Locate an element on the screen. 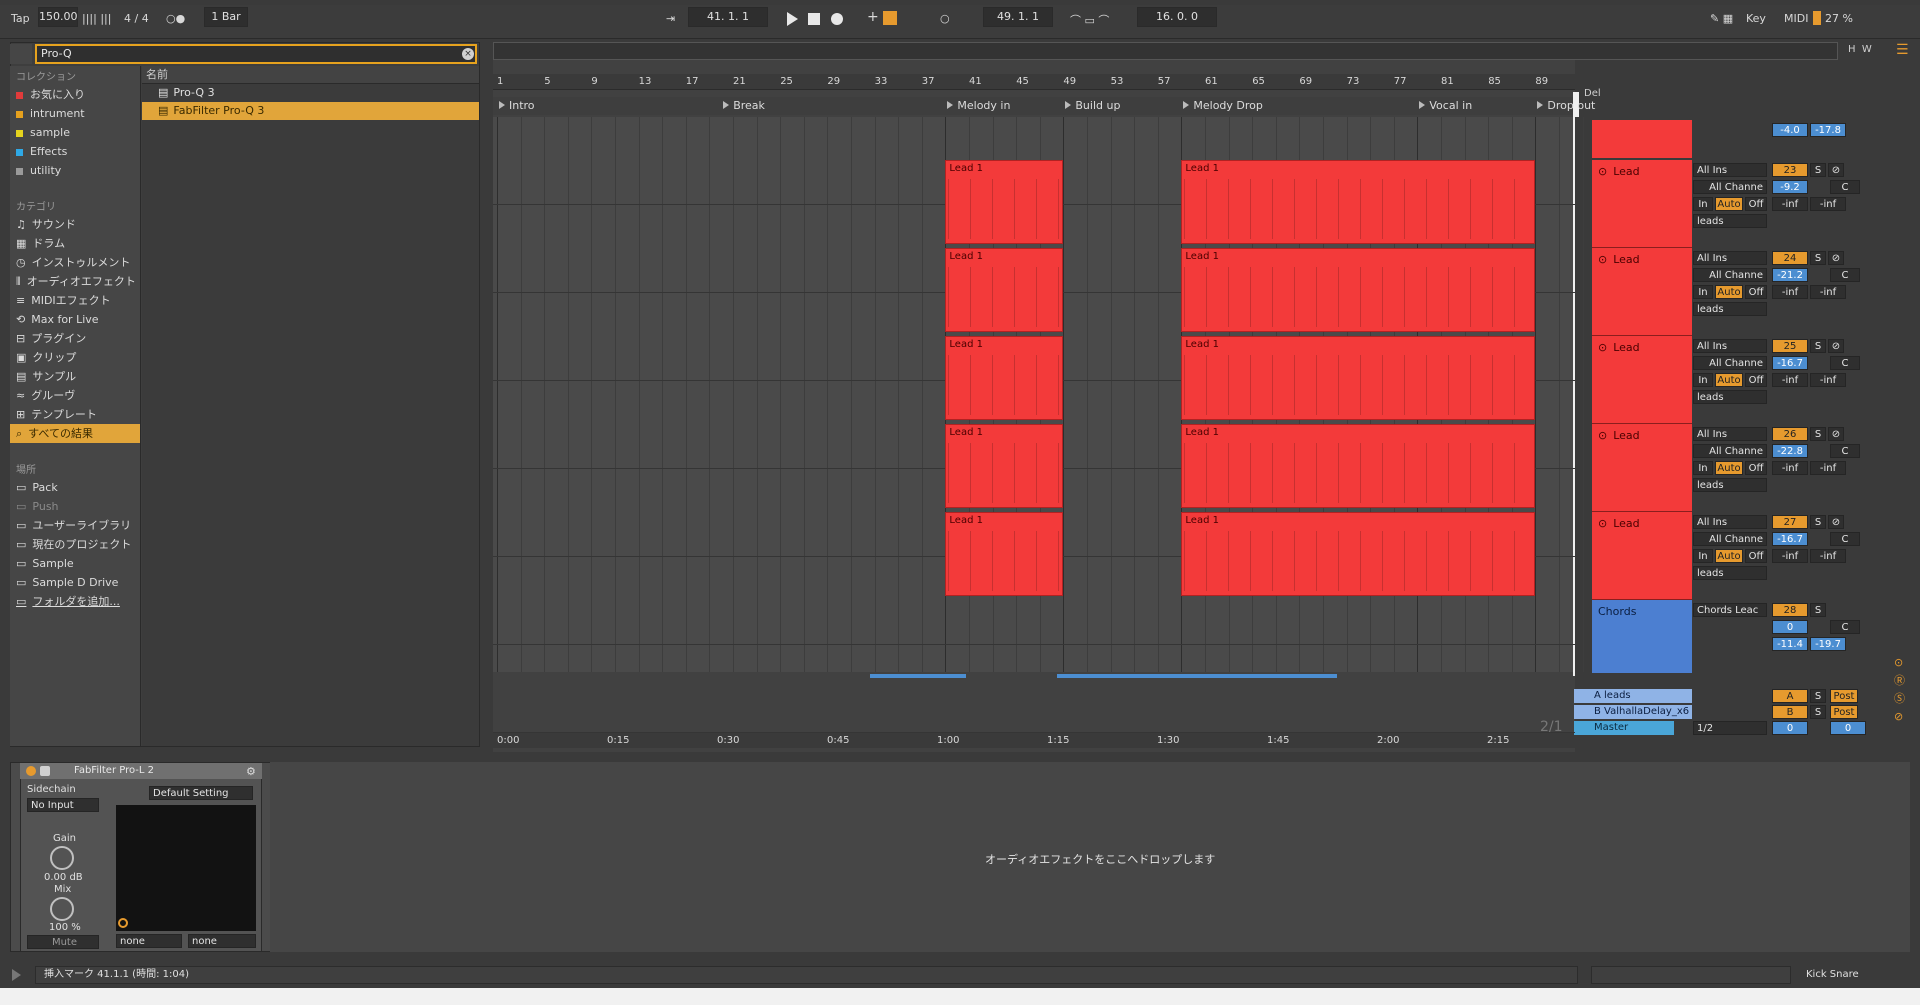 This screenshot has height=1005, width=1920. track-number: 23 is located at coordinates (1790, 170).